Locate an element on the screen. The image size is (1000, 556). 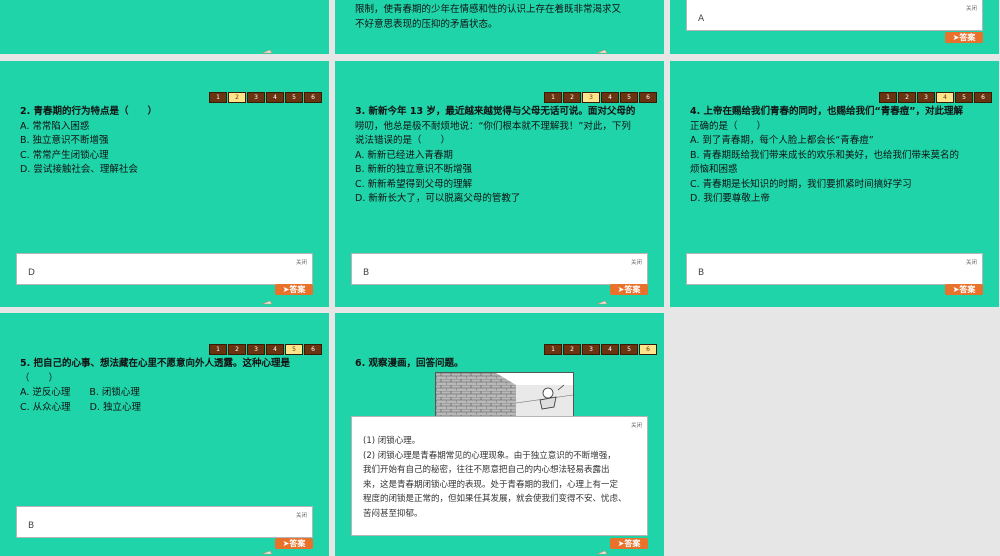
option-d: D. 新新长大了，可以脱离父母的管教了 is located at coordinates (438, 198).